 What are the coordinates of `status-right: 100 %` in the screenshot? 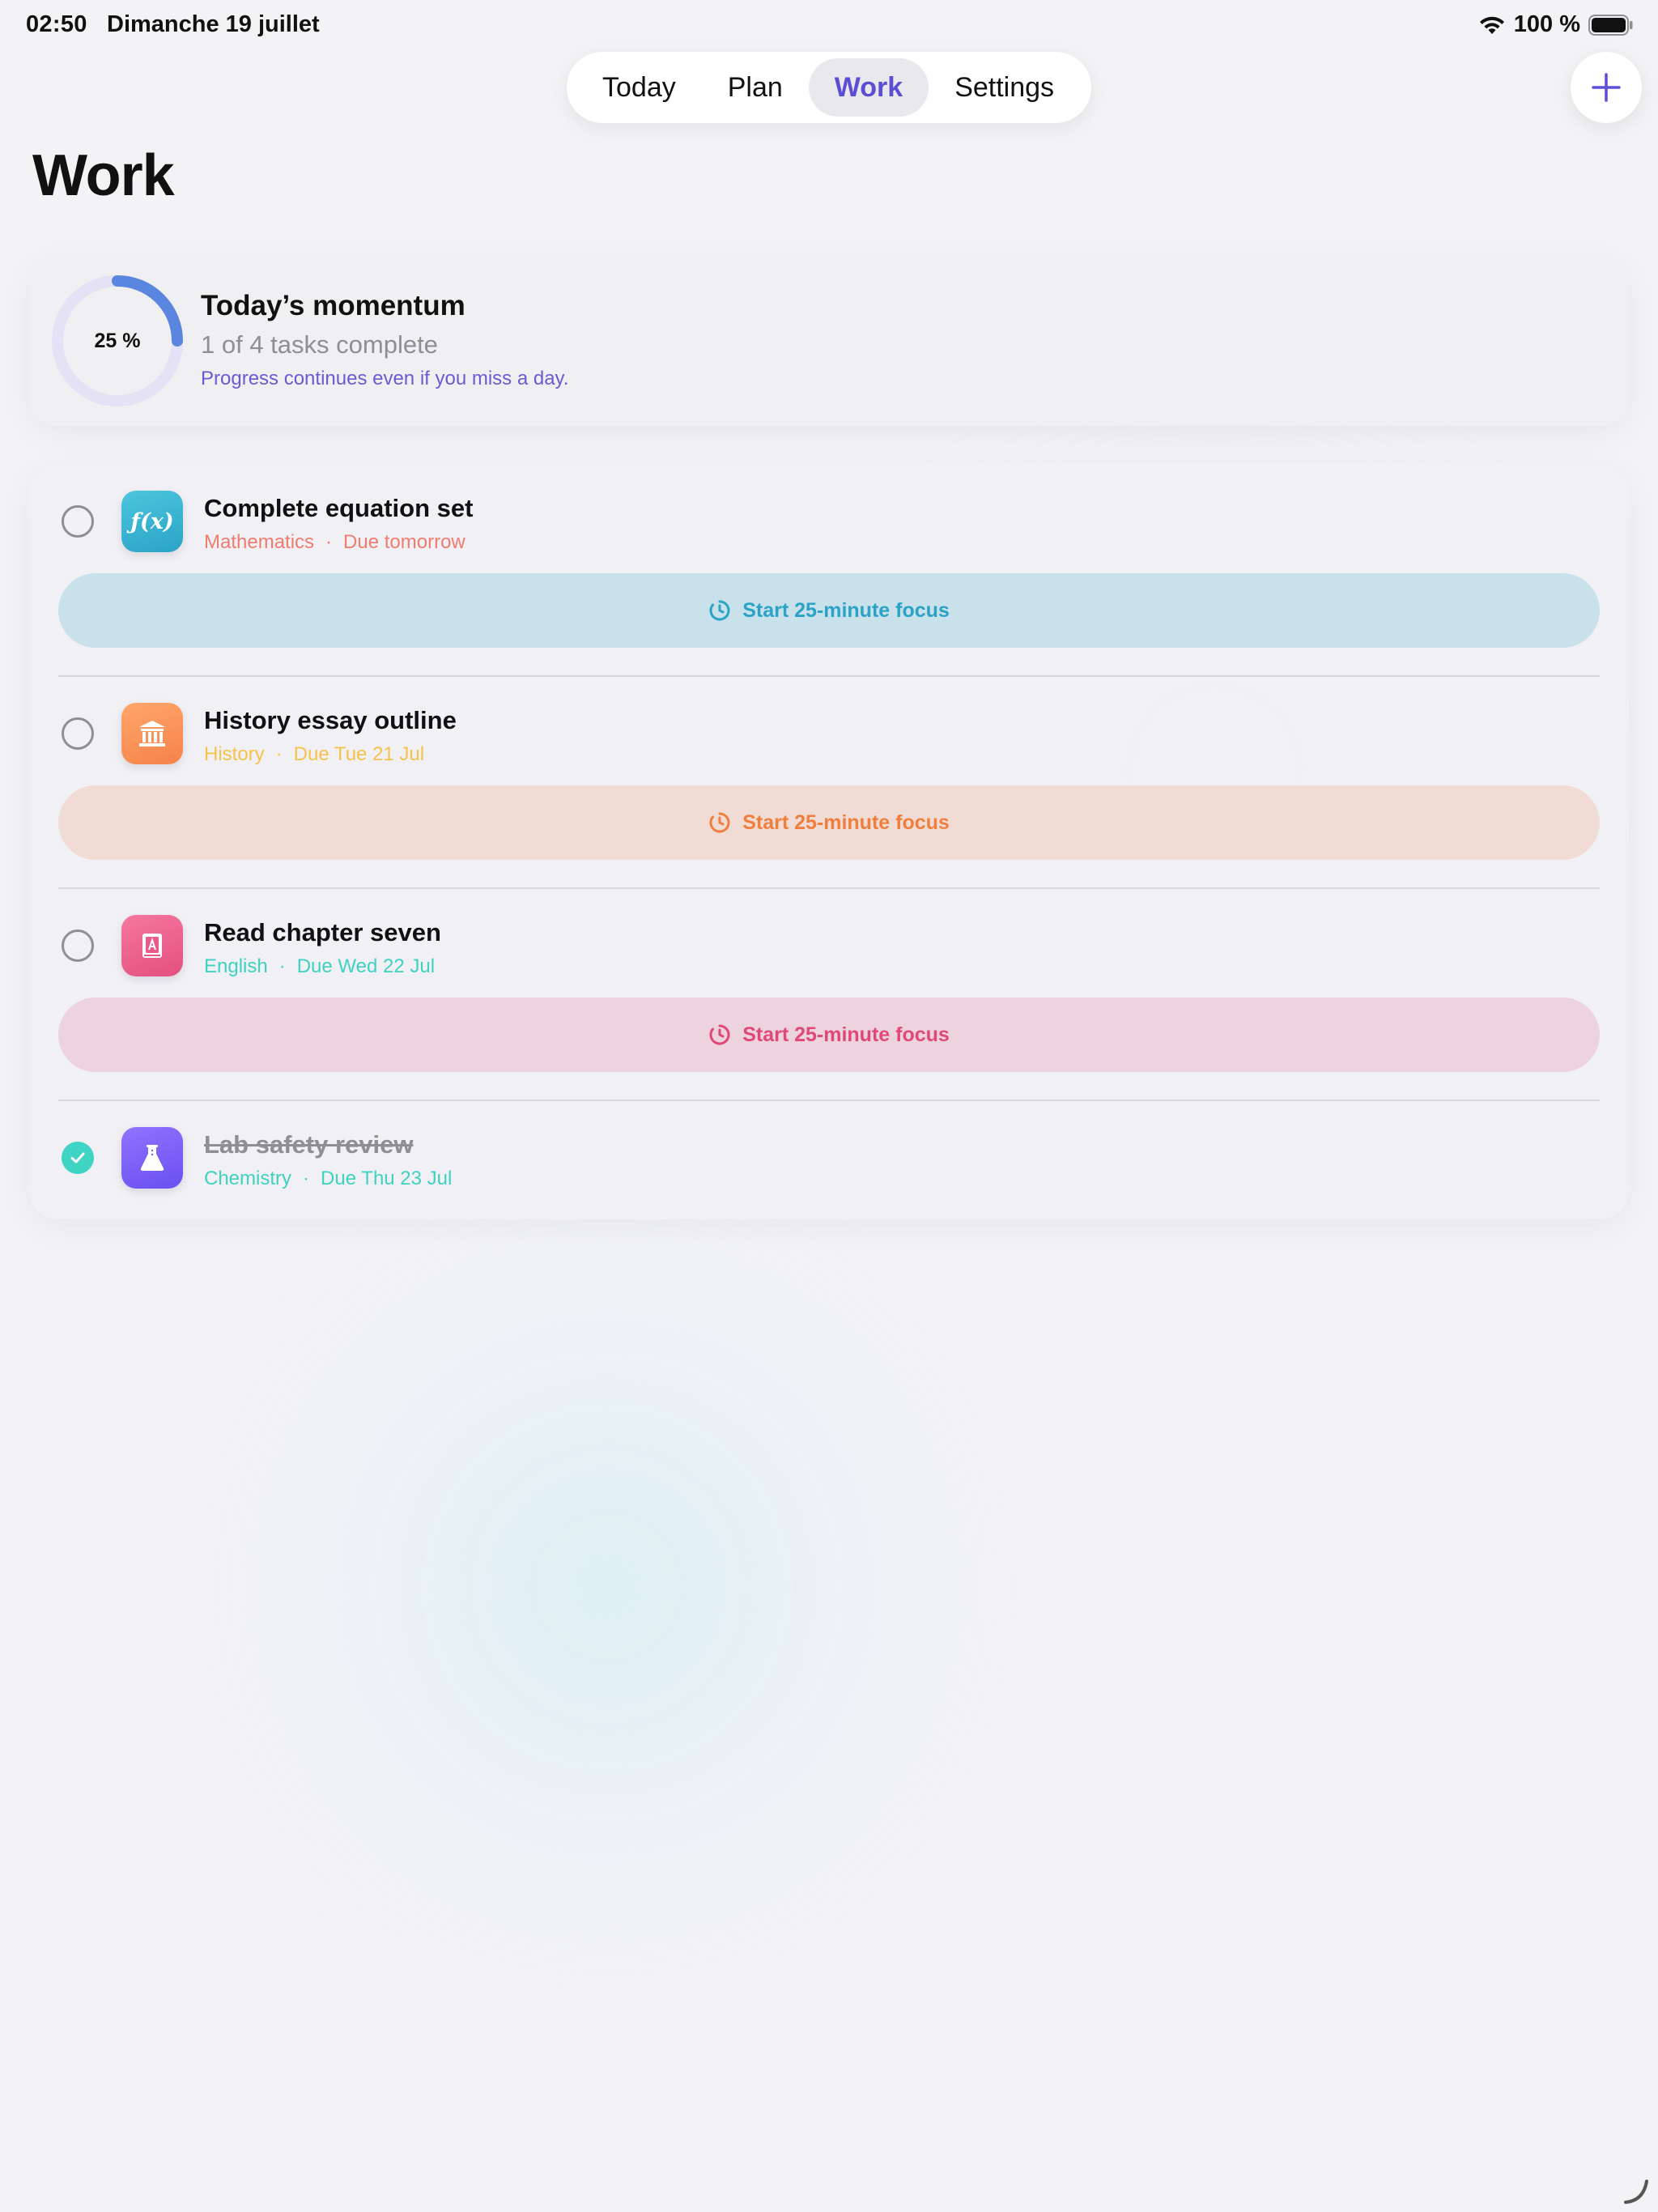 It's located at (1556, 25).